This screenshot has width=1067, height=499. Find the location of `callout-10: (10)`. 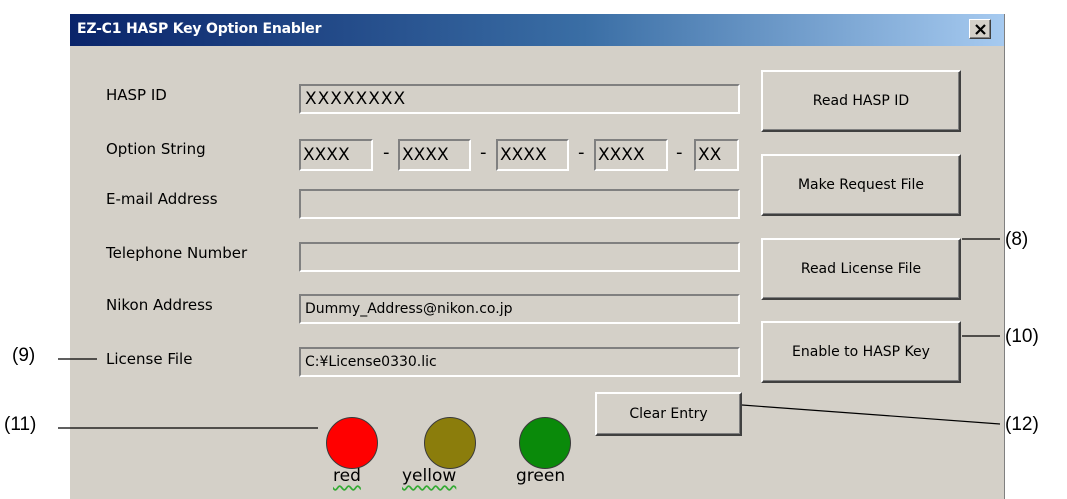

callout-10: (10) is located at coordinates (1022, 336).